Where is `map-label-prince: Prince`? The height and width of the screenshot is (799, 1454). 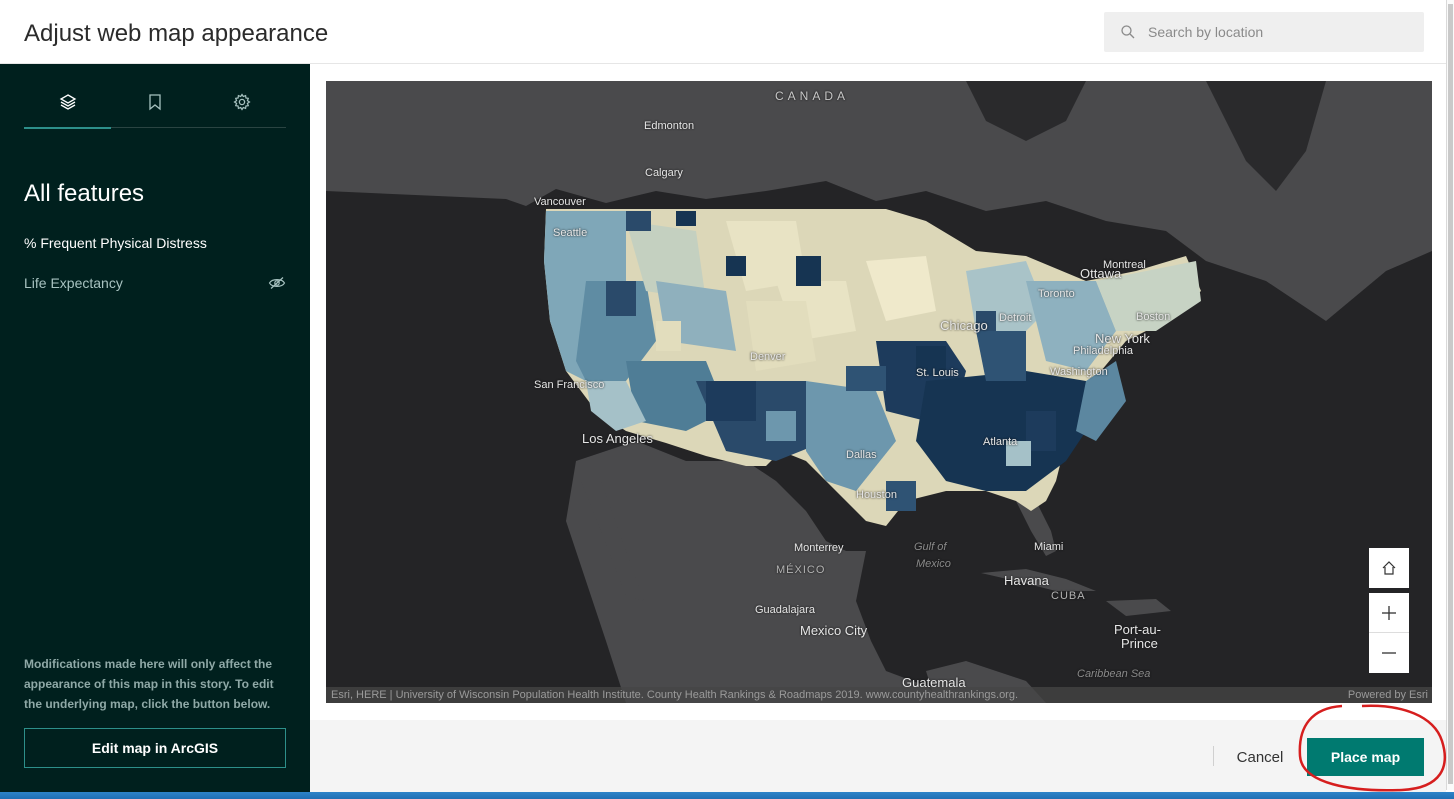 map-label-prince: Prince is located at coordinates (1139, 643).